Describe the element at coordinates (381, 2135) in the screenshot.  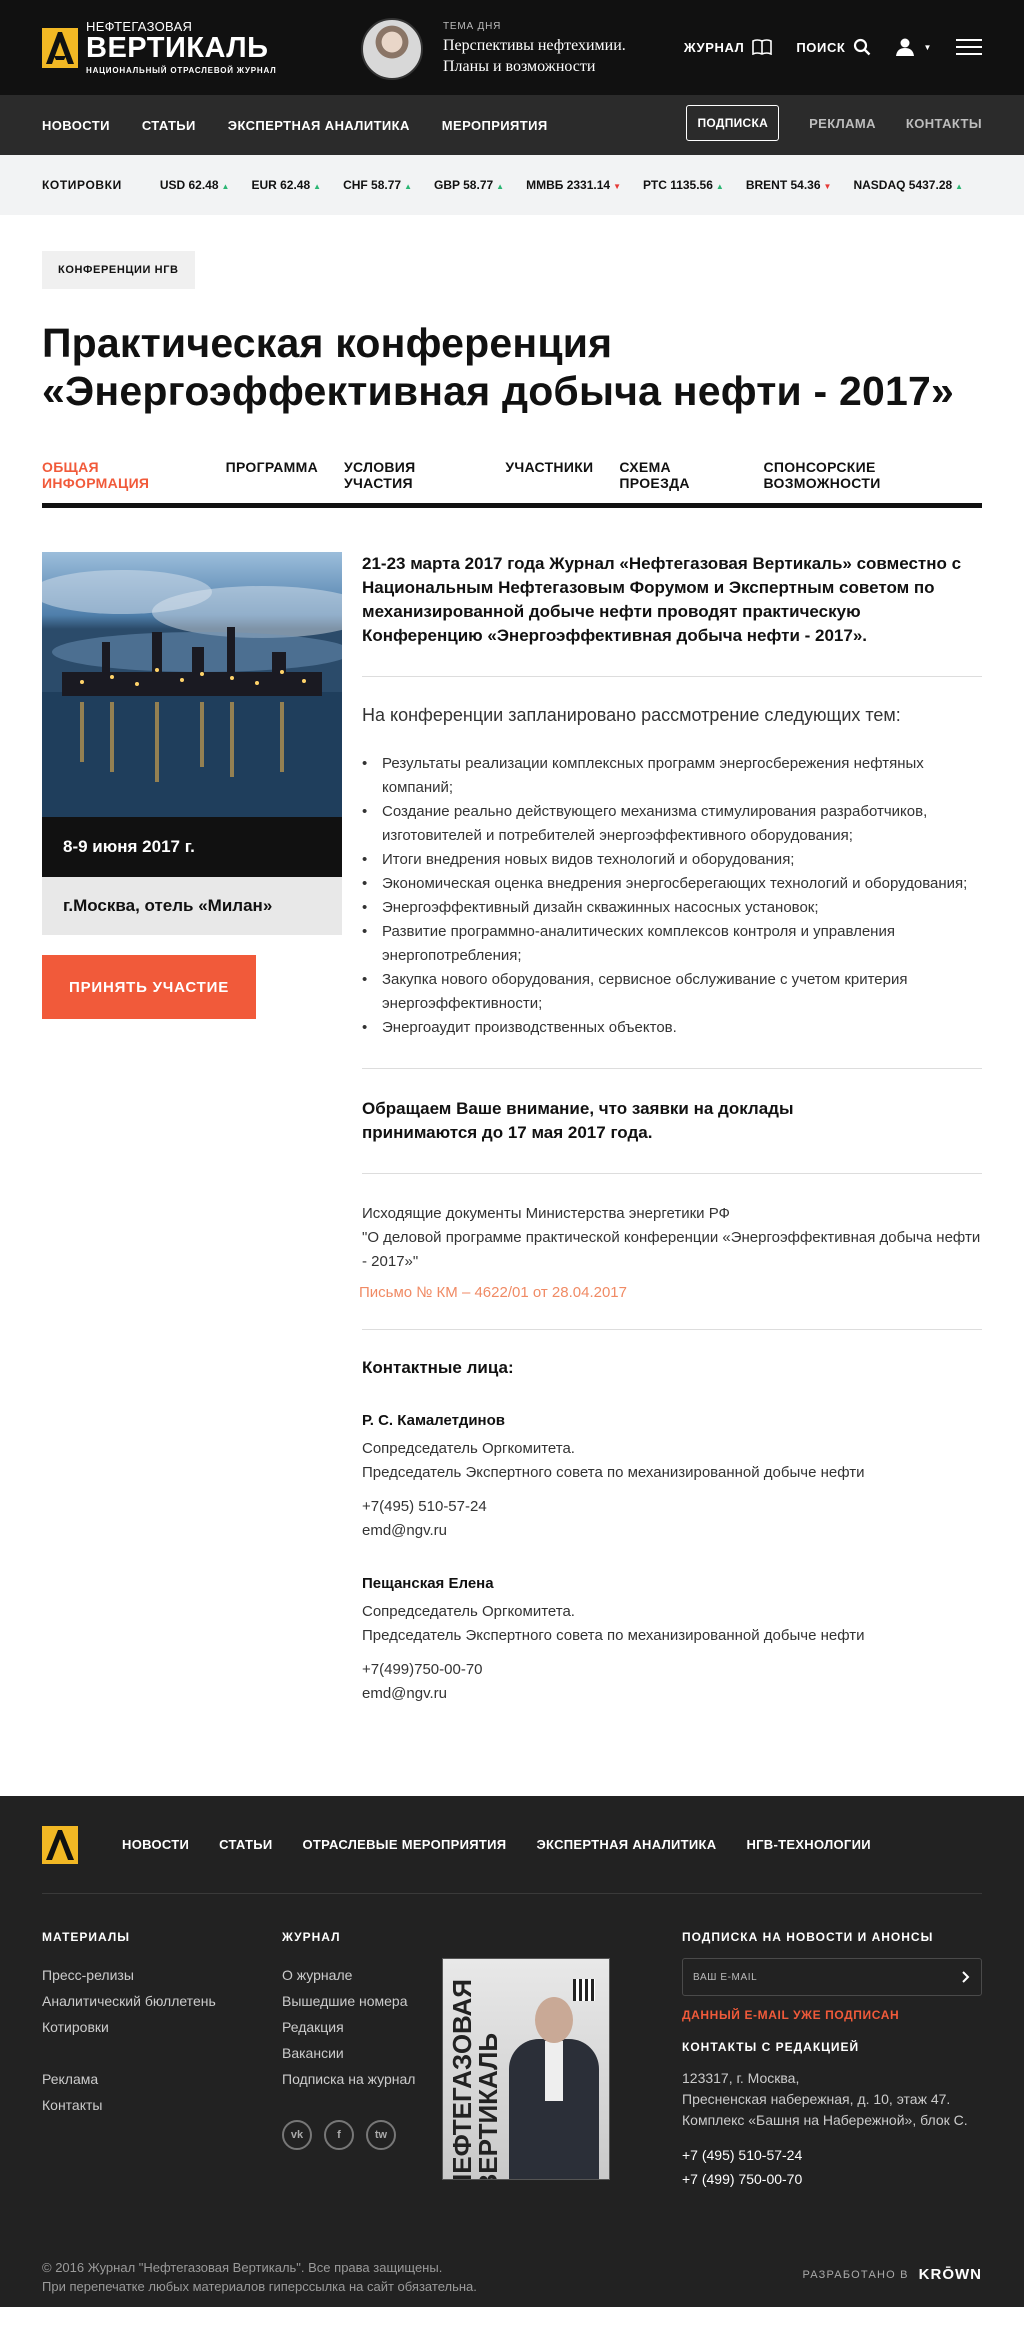
I see `twitter-icon: tw` at that location.